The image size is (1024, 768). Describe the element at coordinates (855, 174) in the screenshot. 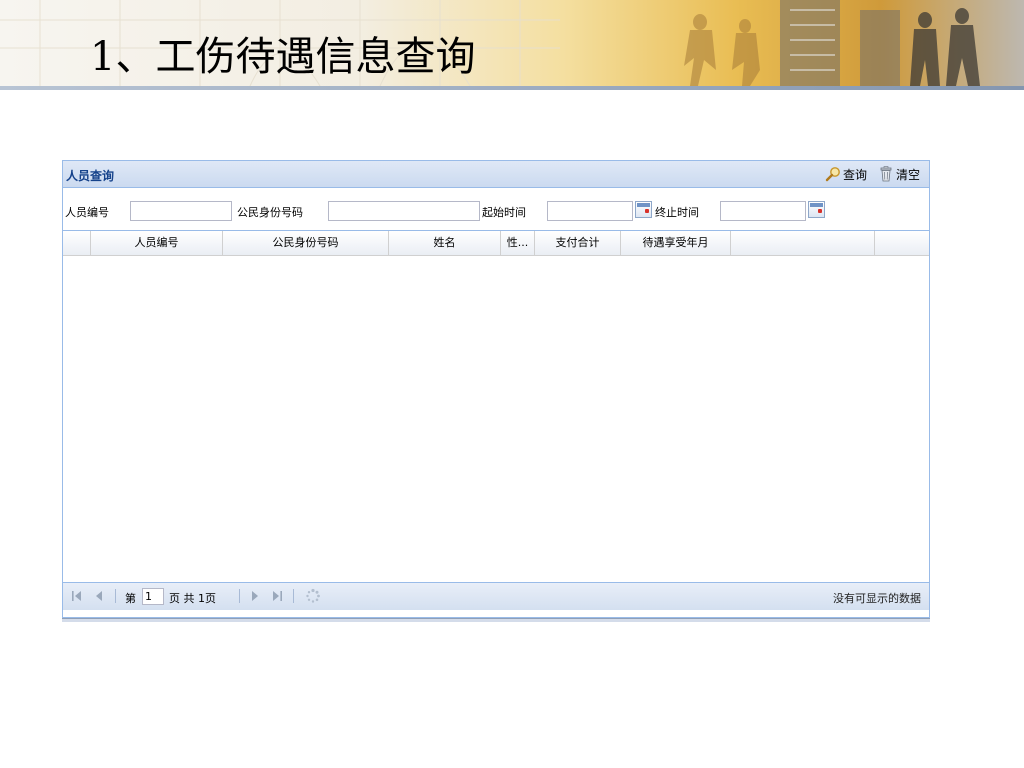

I see `search-button-label: 查询` at that location.